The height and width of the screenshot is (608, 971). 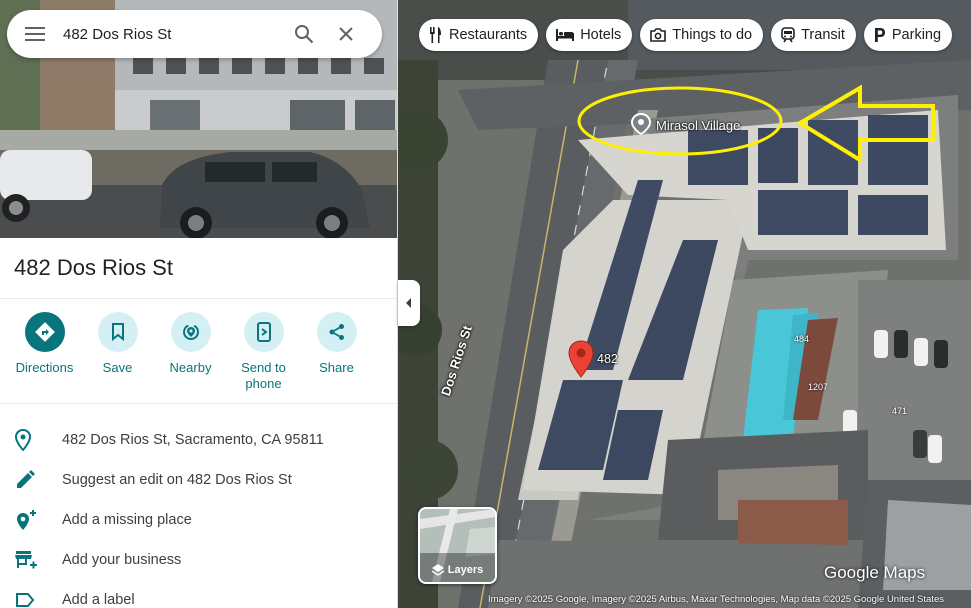 I want to click on chip-hotels: Hotels, so click(x=589, y=35).